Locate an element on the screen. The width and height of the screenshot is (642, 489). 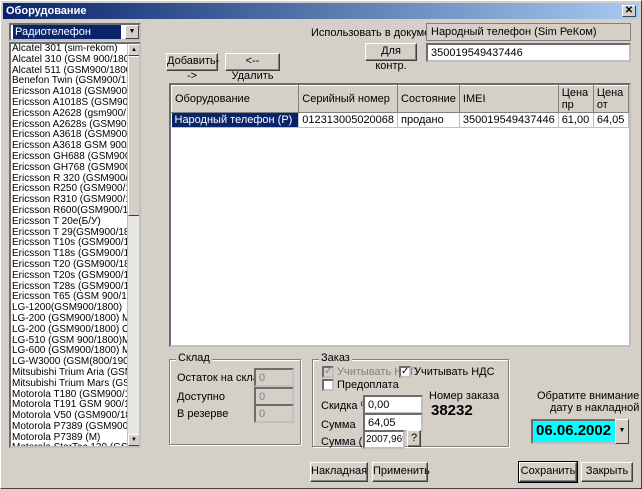
save-button: Сохранить is located at coordinates (548, 472).